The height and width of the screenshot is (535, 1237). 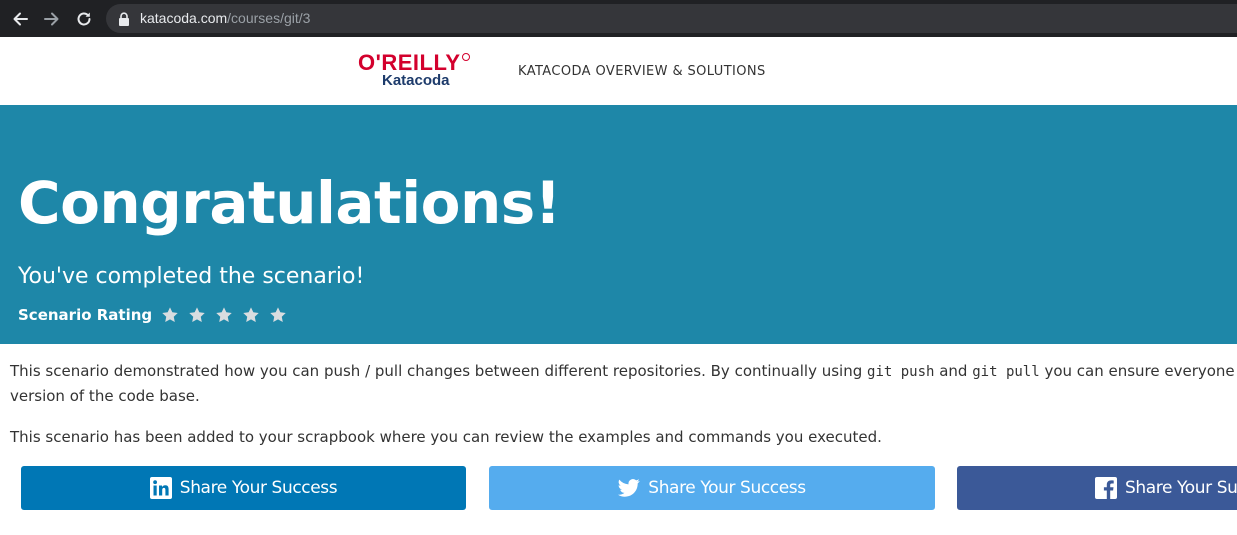 I want to click on summary-paragraph-line-2: version of the code base., so click(x=105, y=396).